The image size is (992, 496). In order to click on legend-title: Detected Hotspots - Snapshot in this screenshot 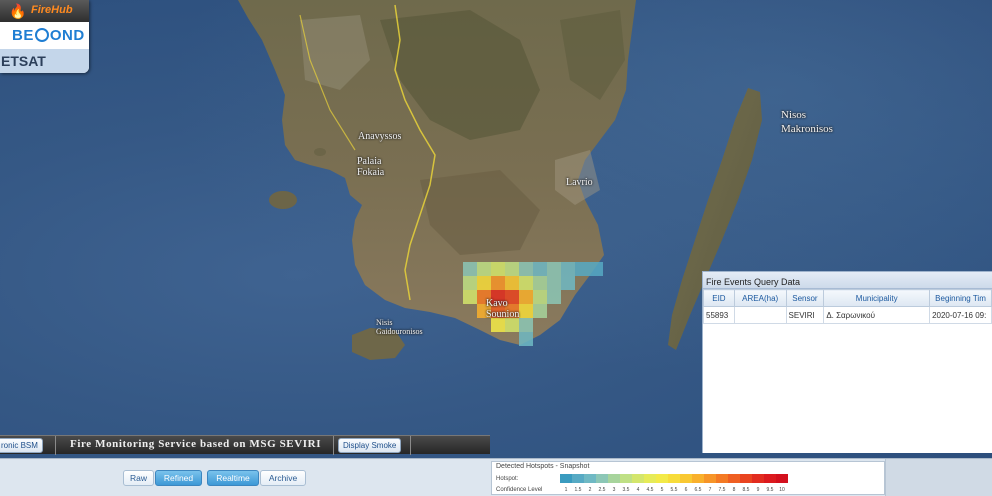, I will do `click(543, 466)`.